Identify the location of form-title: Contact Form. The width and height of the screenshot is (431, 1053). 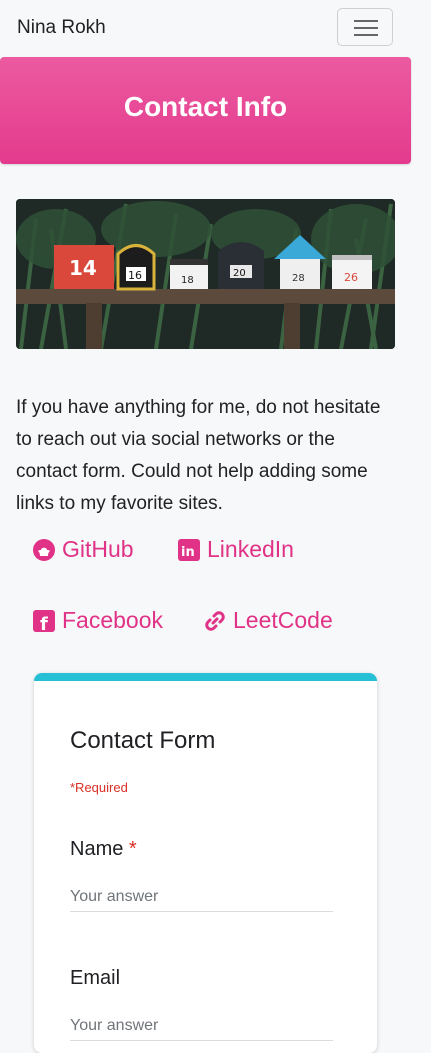
(143, 740).